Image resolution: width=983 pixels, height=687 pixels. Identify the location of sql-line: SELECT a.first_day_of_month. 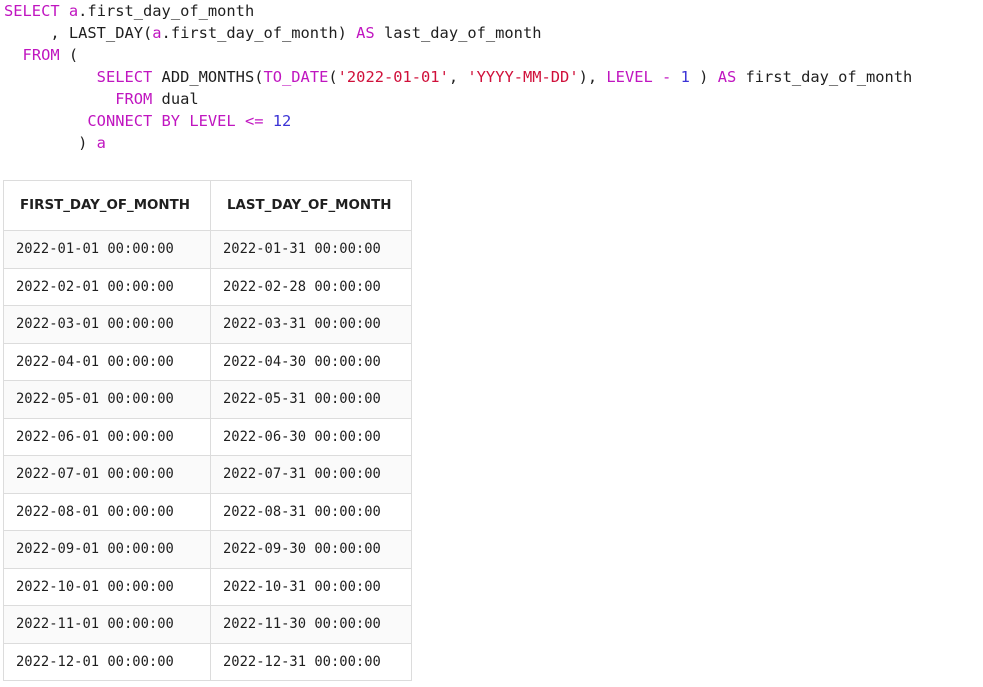
(458, 11).